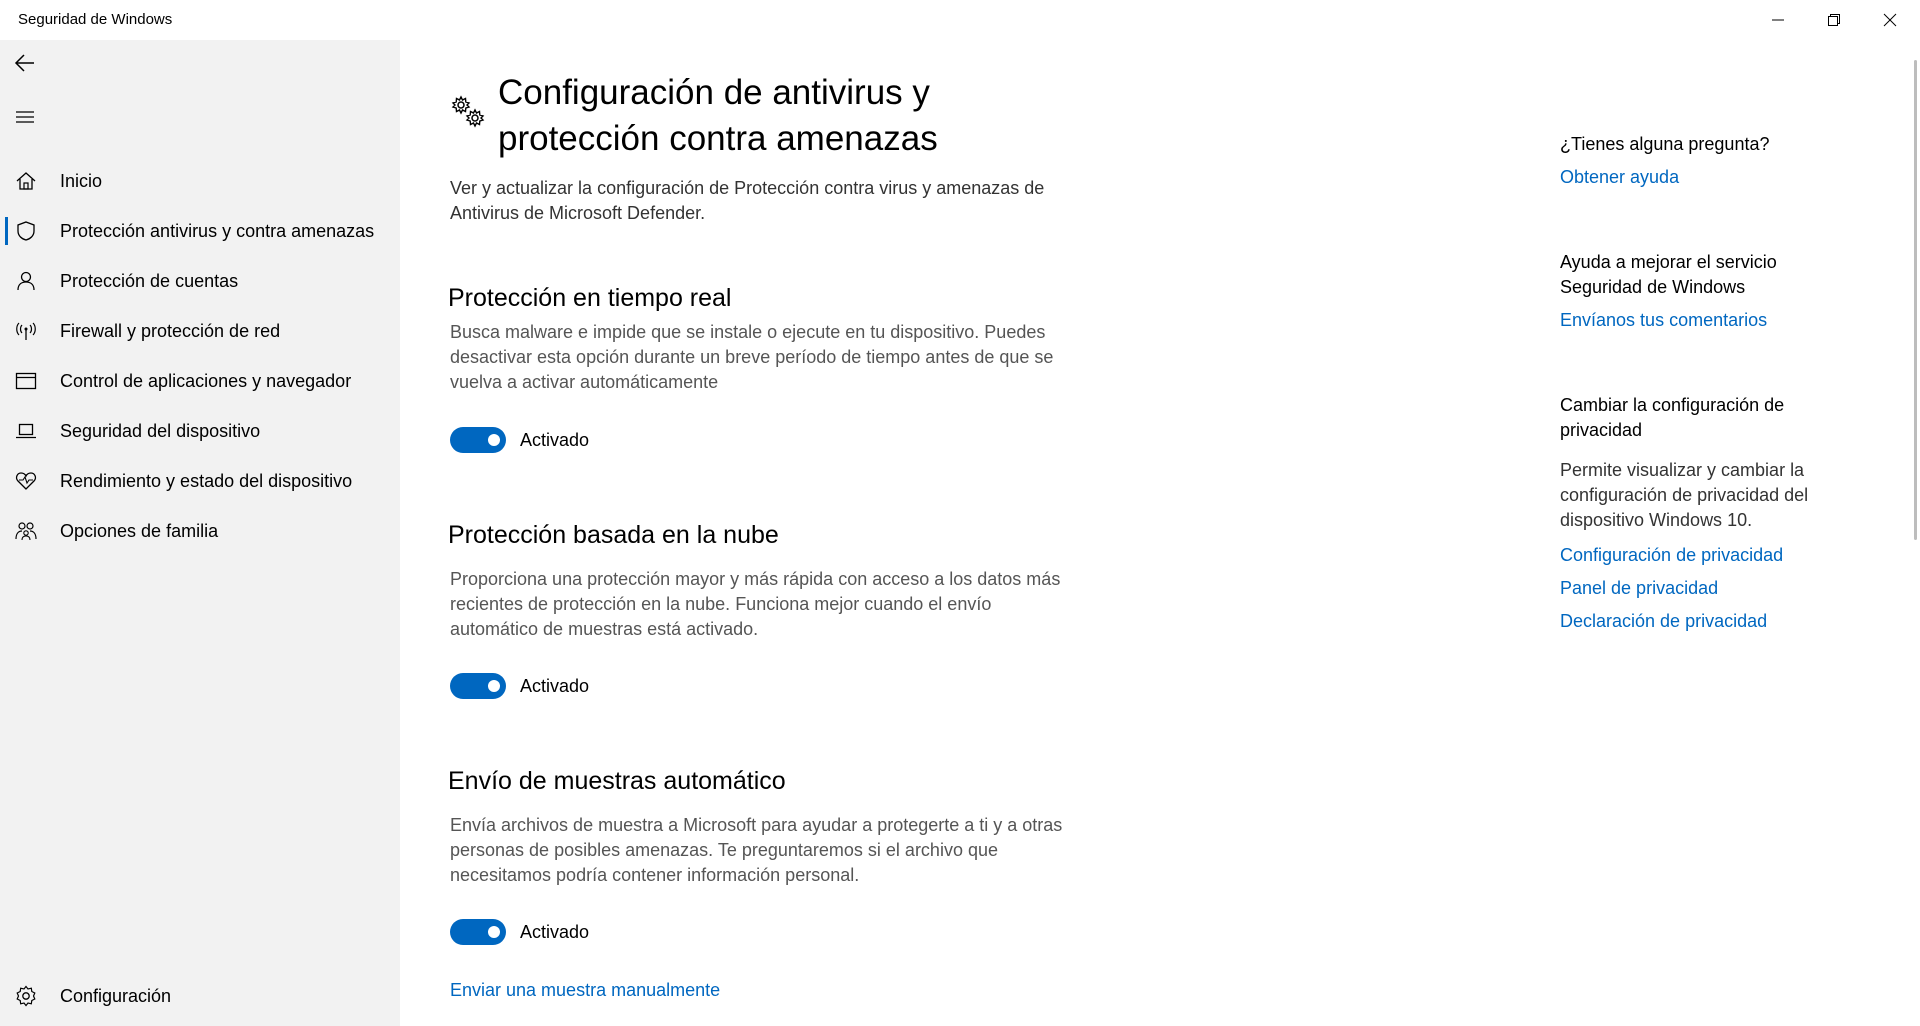 Image resolution: width=1920 pixels, height=1026 pixels. I want to click on sidebar-item-label: Rendimiento y estado del dispositivo, so click(206, 480).